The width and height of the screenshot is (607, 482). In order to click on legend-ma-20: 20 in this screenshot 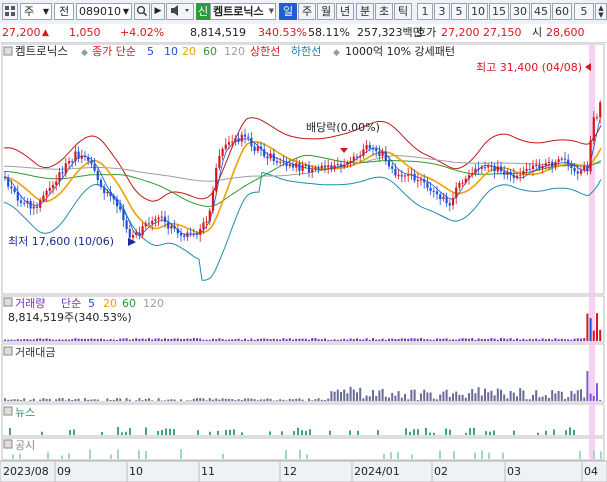, I will do `click(189, 51)`.